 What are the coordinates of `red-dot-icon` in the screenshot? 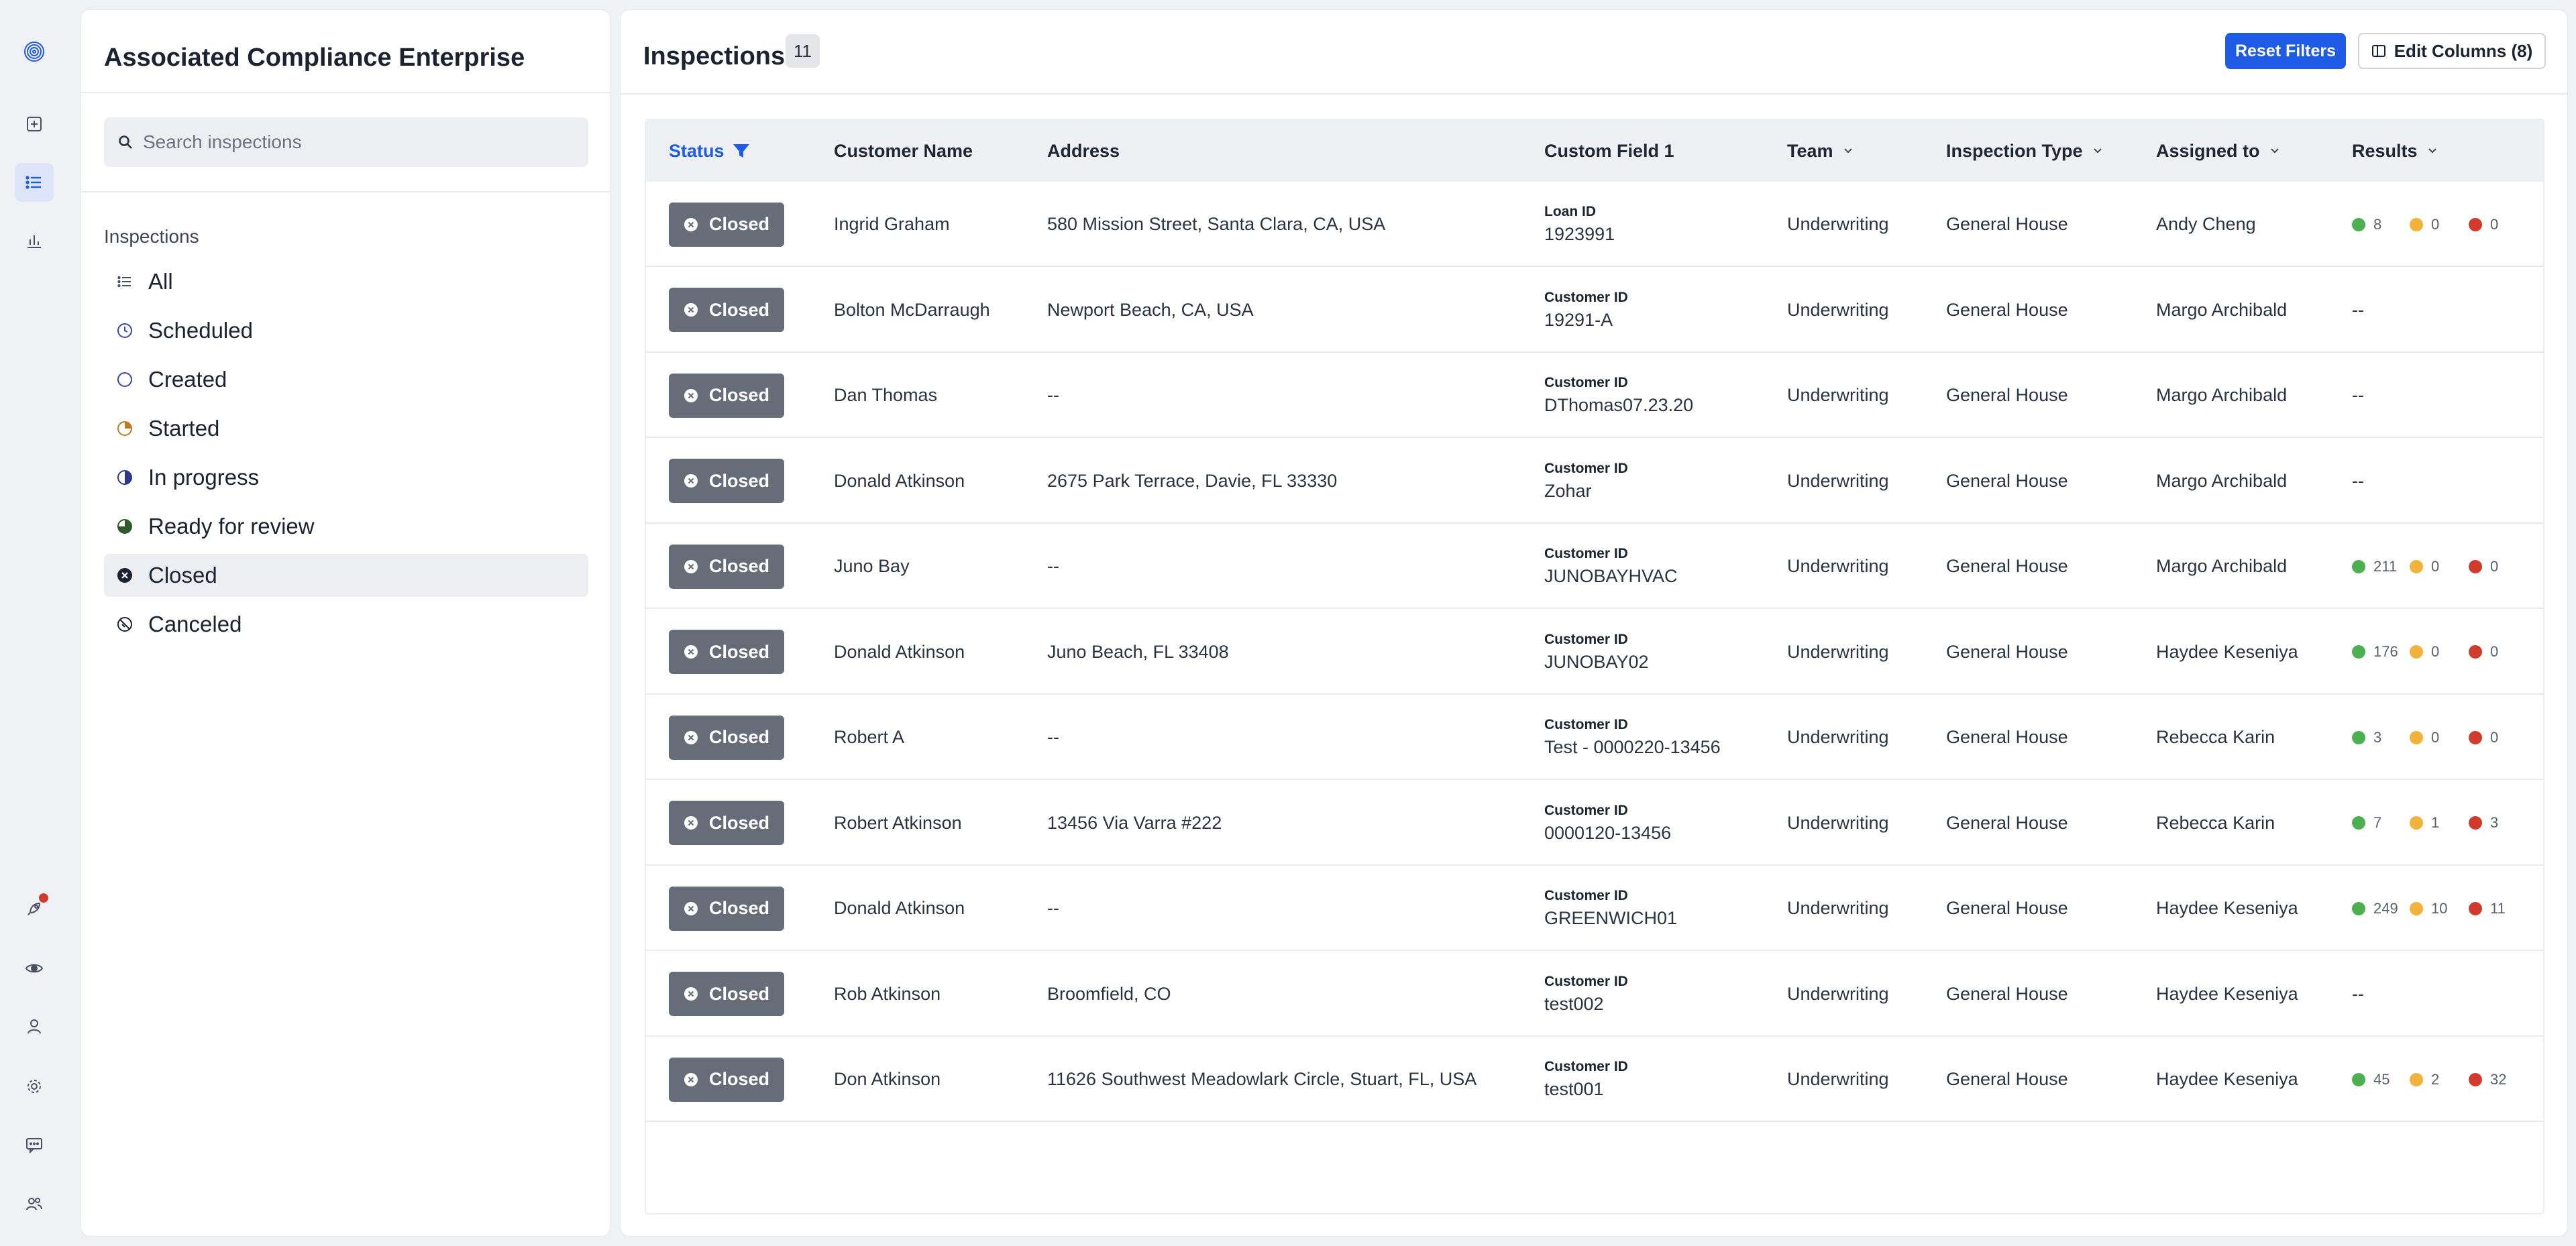 It's located at (2475, 908).